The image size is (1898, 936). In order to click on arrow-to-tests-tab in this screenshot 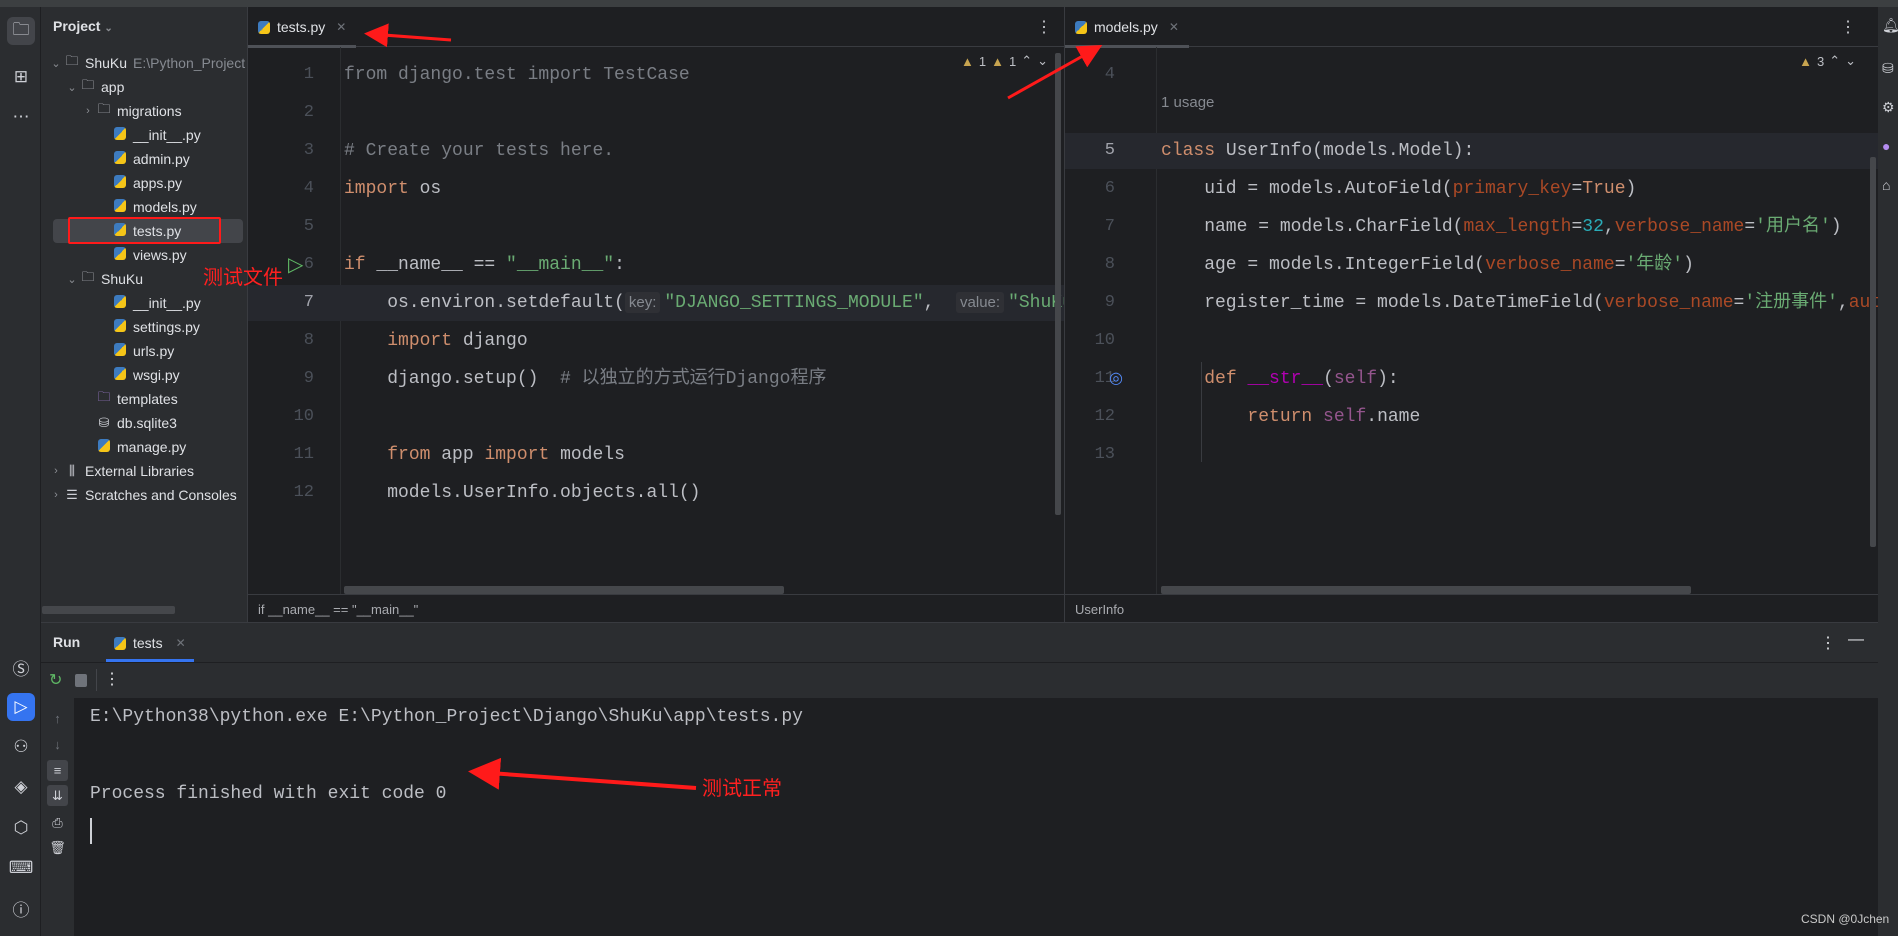, I will do `click(408, 35)`.